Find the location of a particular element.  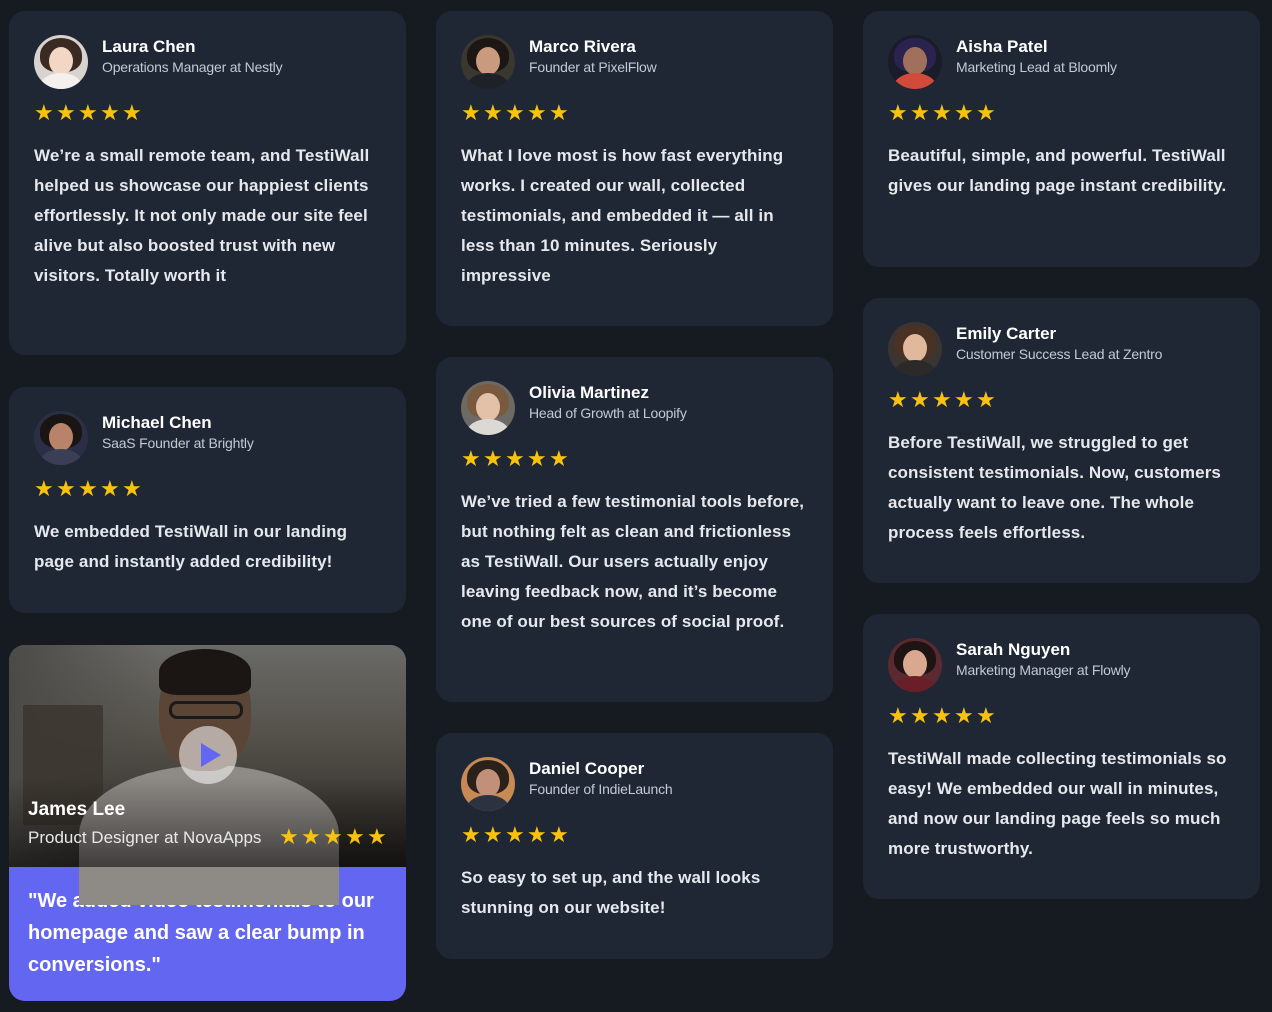

author-role: Founder at PixelFlow is located at coordinates (593, 67).